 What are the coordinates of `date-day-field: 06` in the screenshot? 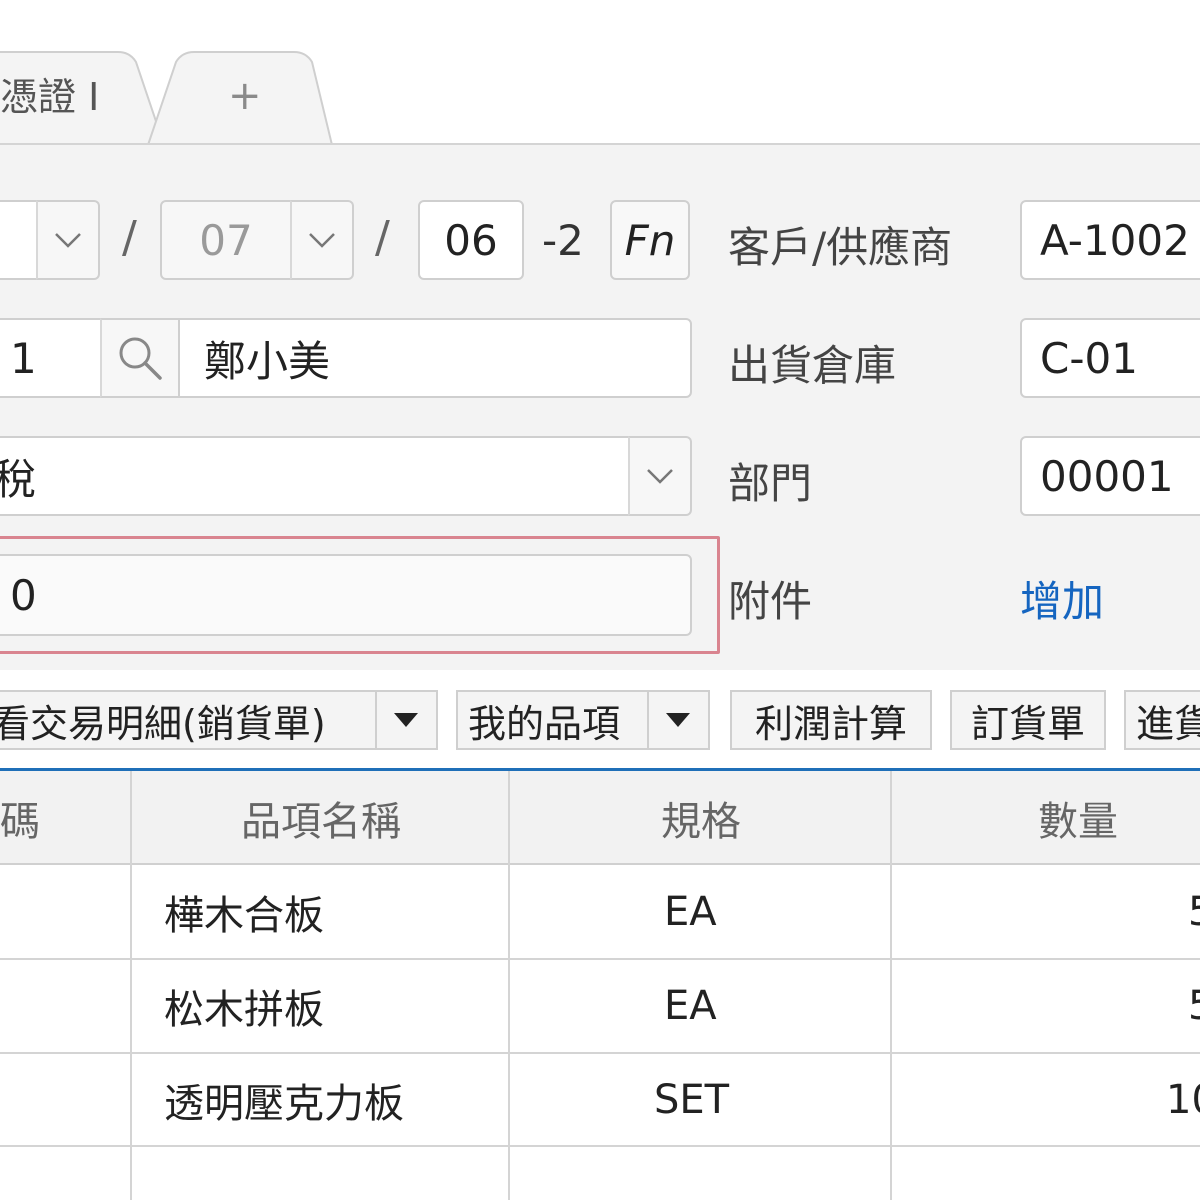 It's located at (471, 240).